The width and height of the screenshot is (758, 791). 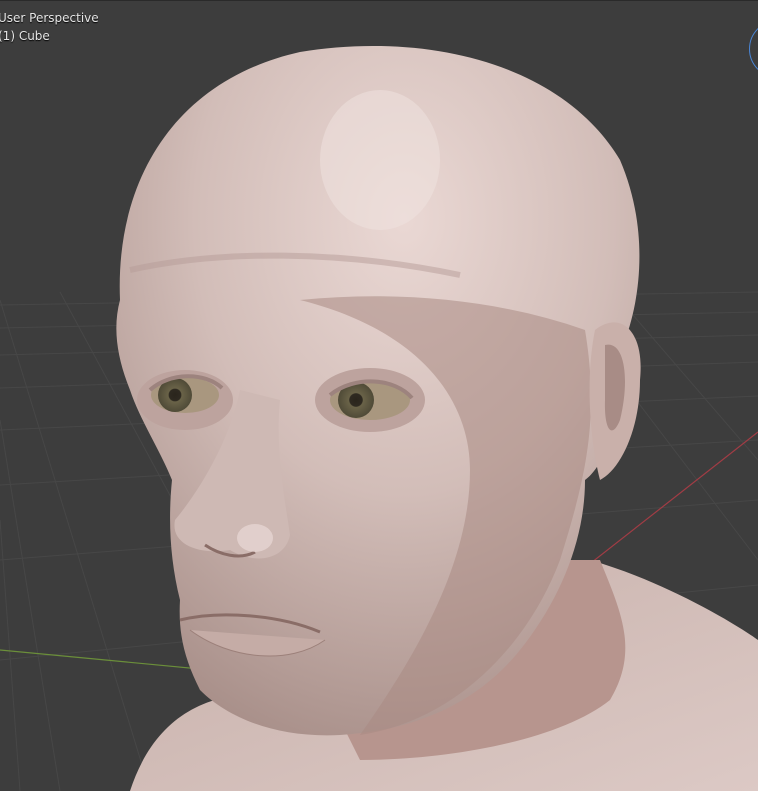 What do you see at coordinates (49, 18) in the screenshot?
I see `viewport-view-name: User Perspective` at bounding box center [49, 18].